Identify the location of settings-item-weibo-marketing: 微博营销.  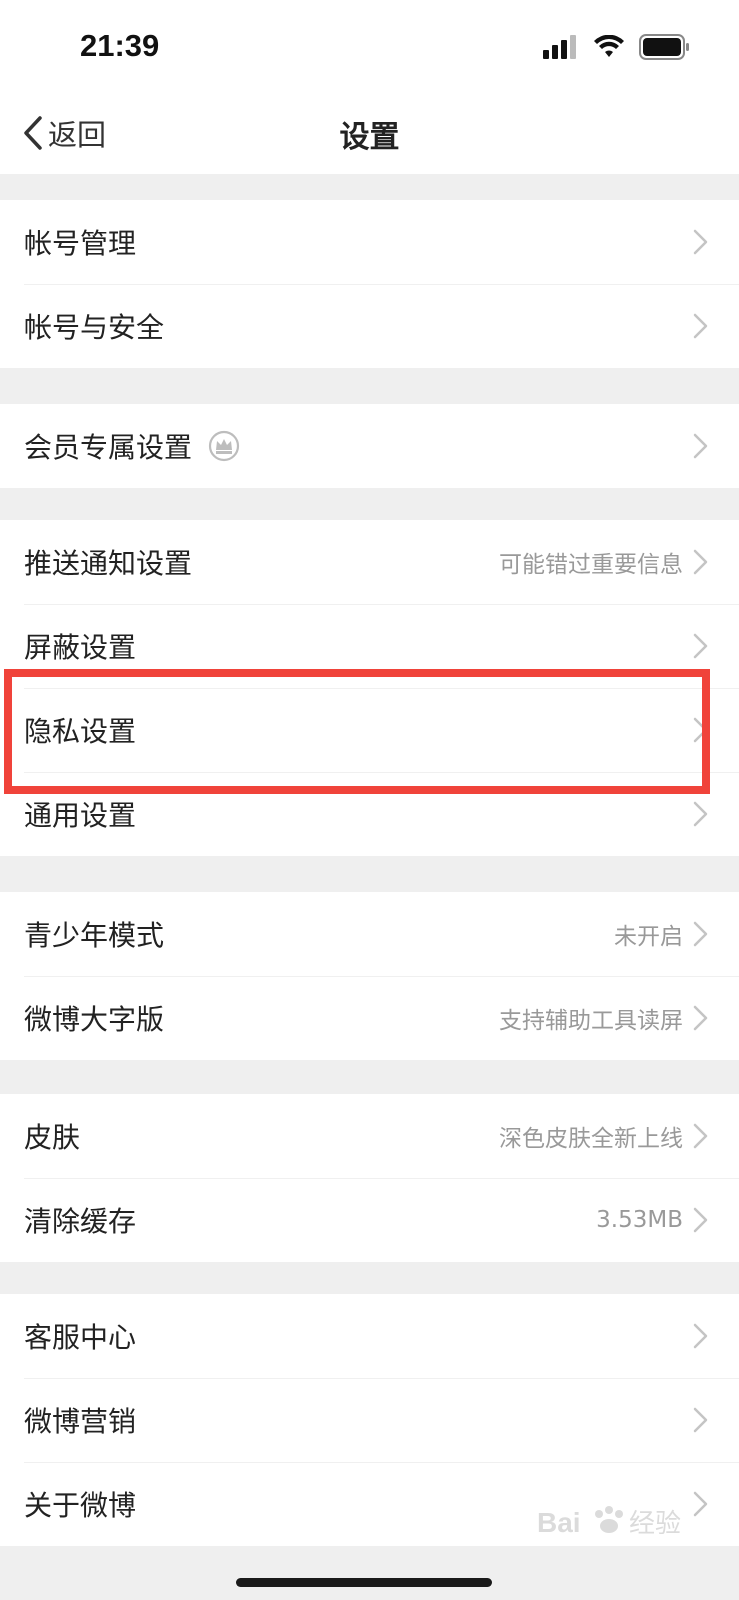
(369, 1420).